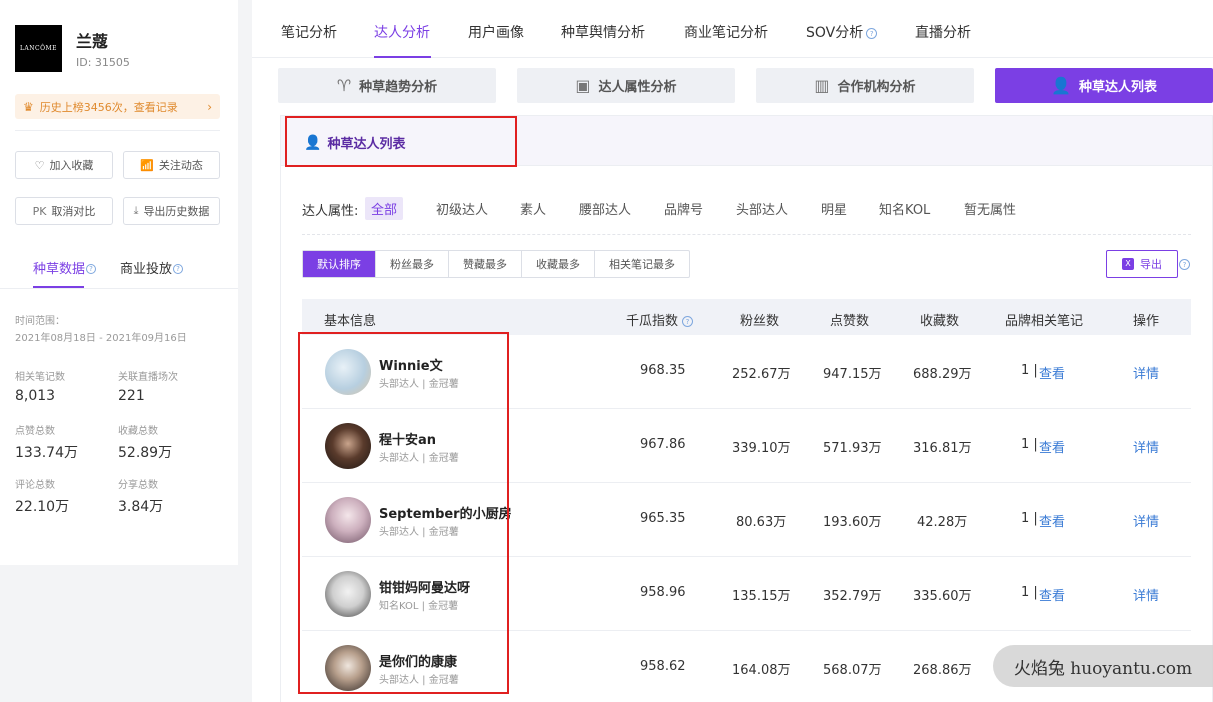 This screenshot has width=1213, height=702. I want to click on sidebar-tabs: 种草数据? 商业投放?, so click(119, 270).